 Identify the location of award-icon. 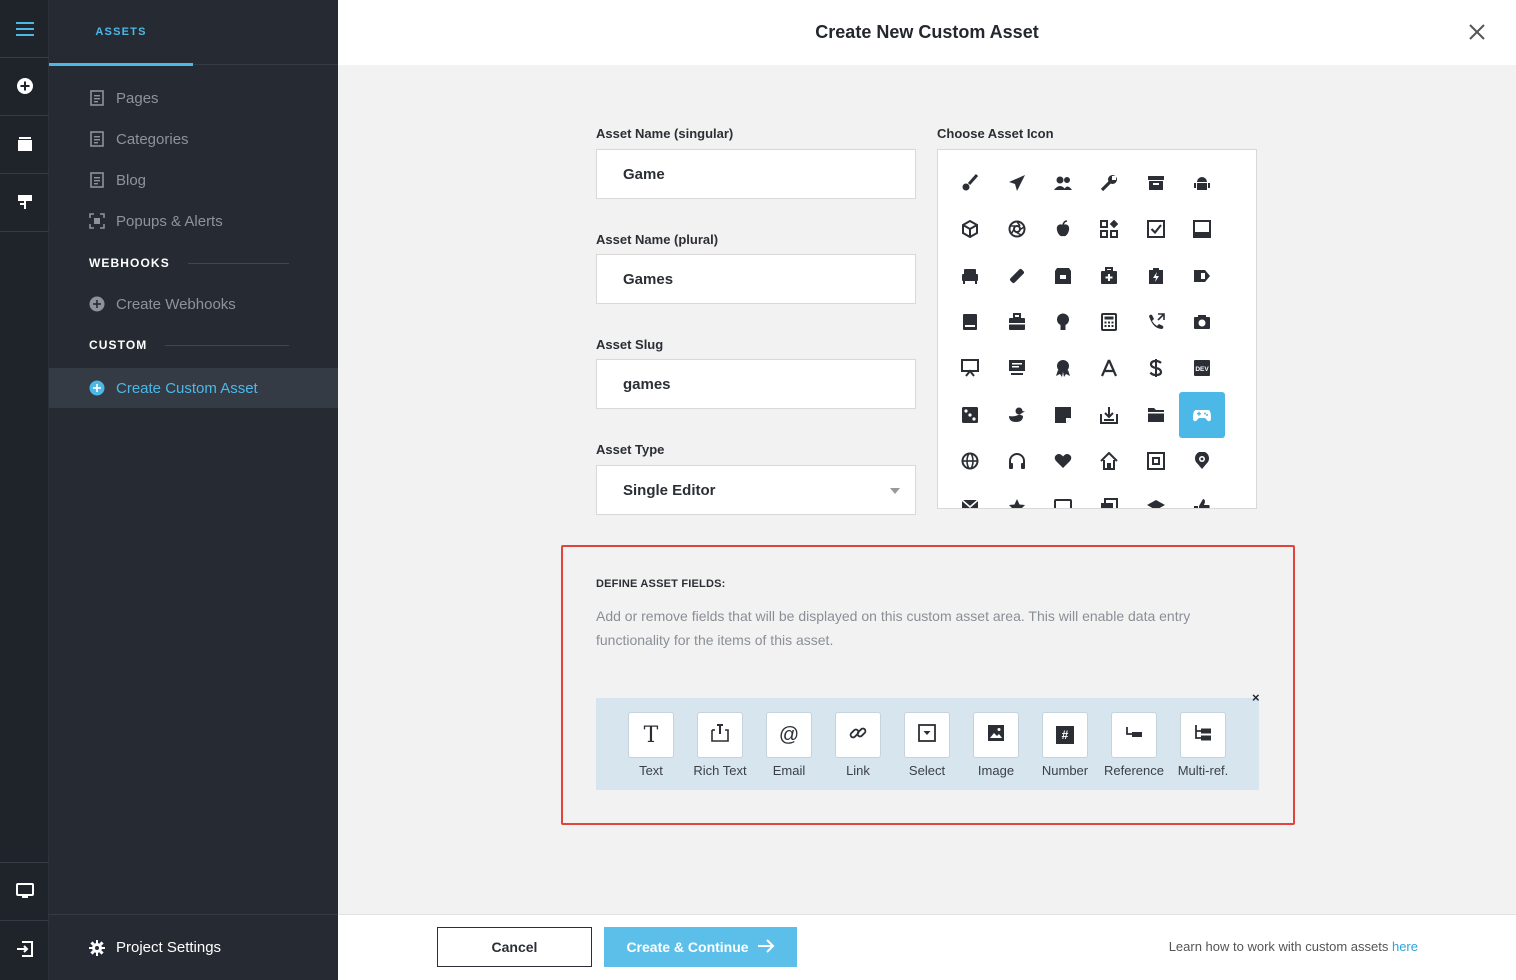
(1063, 368).